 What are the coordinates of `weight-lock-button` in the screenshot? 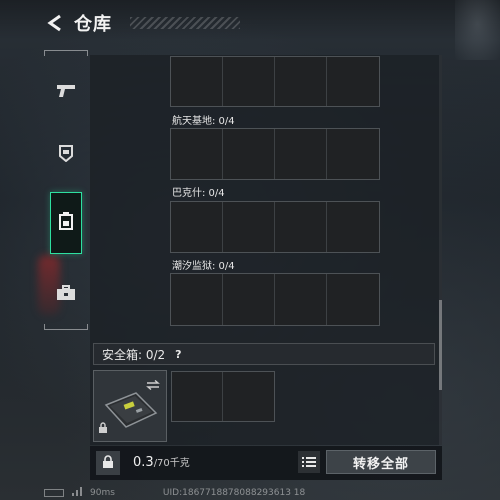 It's located at (108, 463).